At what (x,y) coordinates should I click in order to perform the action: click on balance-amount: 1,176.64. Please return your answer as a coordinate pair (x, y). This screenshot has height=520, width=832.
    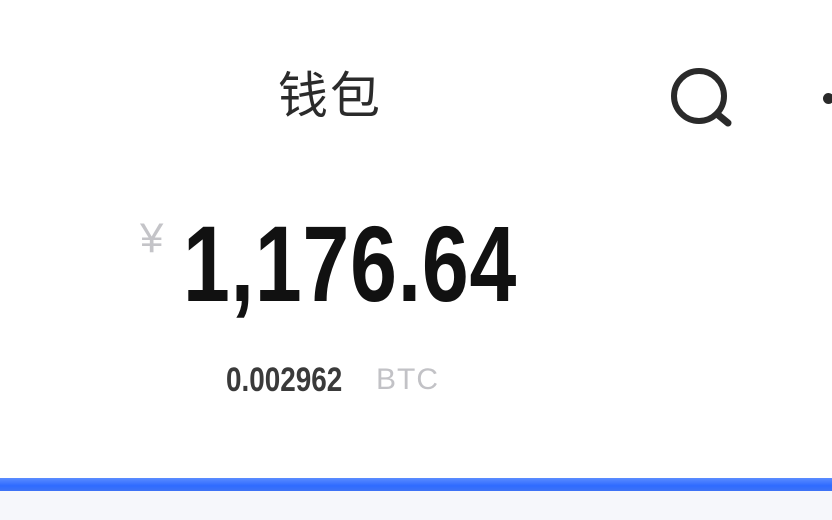
    Looking at the image, I should click on (350, 263).